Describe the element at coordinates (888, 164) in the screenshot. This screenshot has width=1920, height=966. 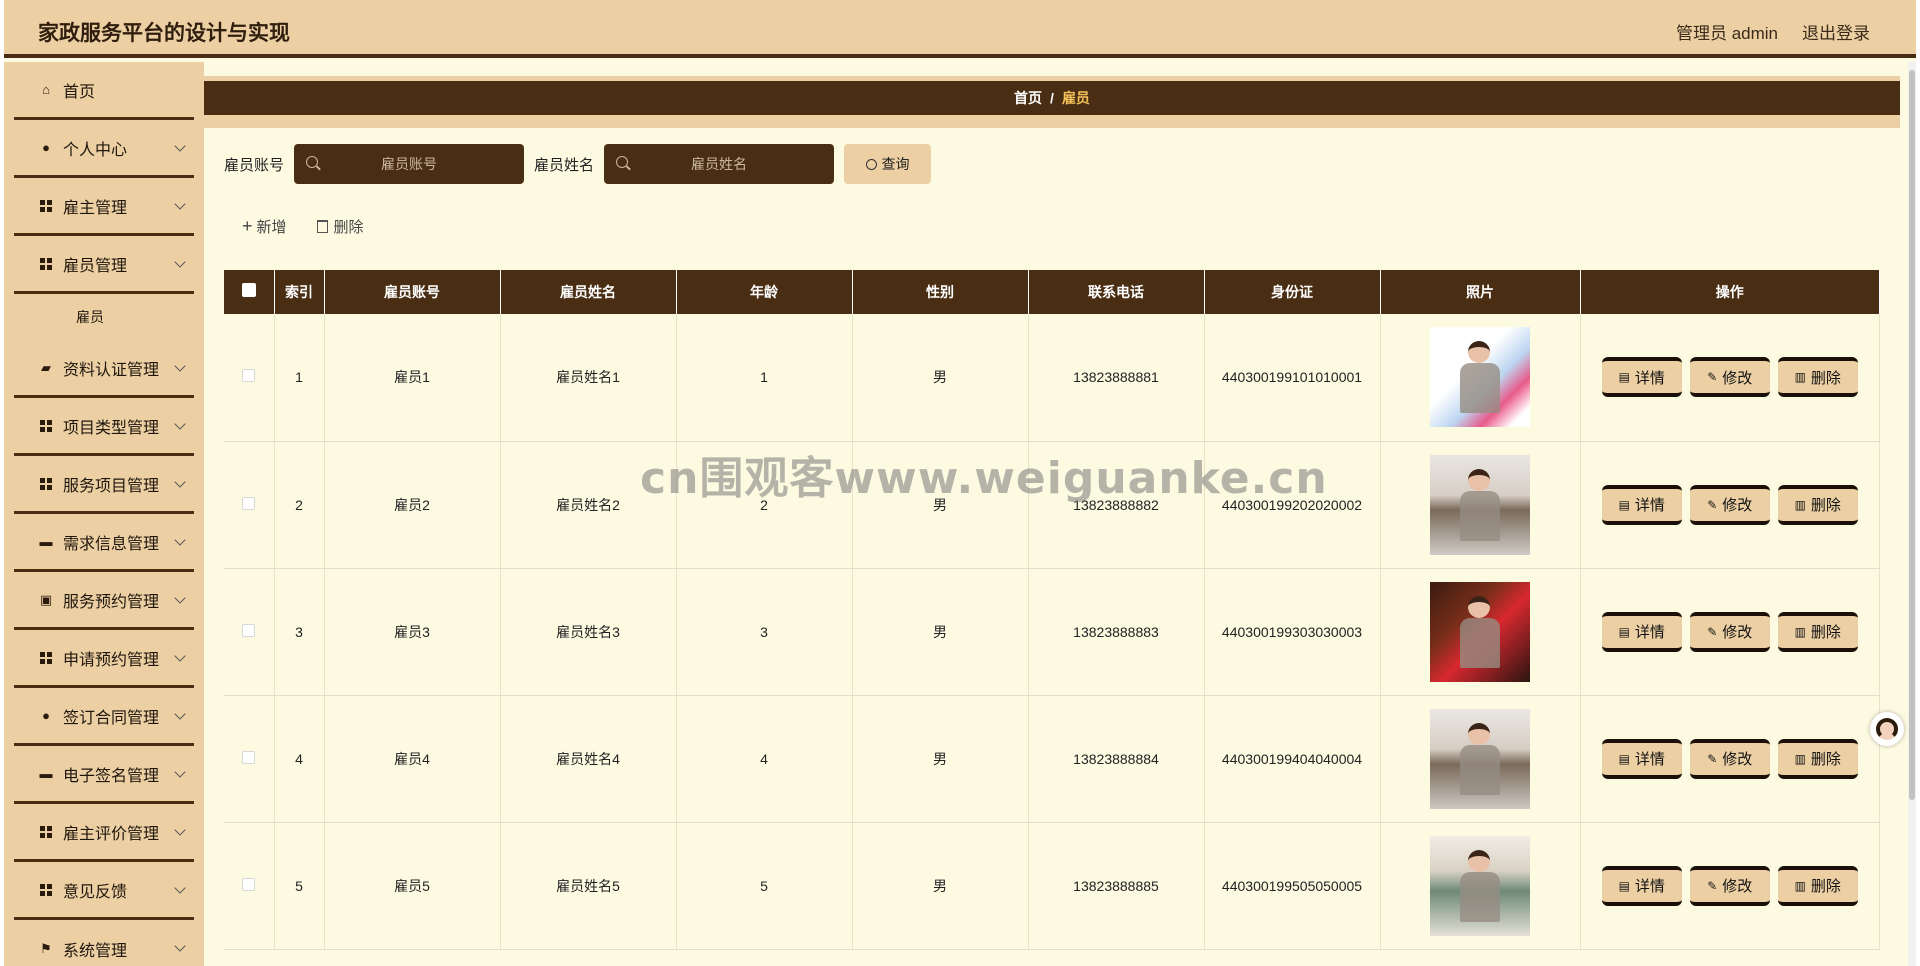
I see `query-button: 查询` at that location.